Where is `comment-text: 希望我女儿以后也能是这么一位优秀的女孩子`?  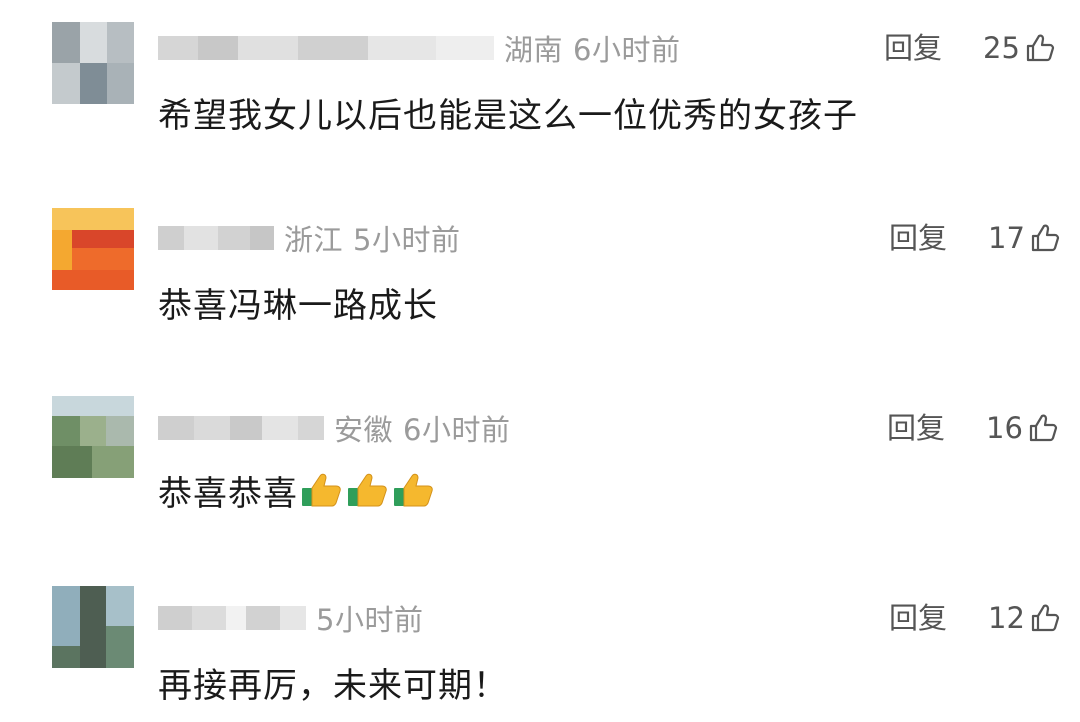 comment-text: 希望我女儿以后也能是这么一位优秀的女孩子 is located at coordinates (508, 113).